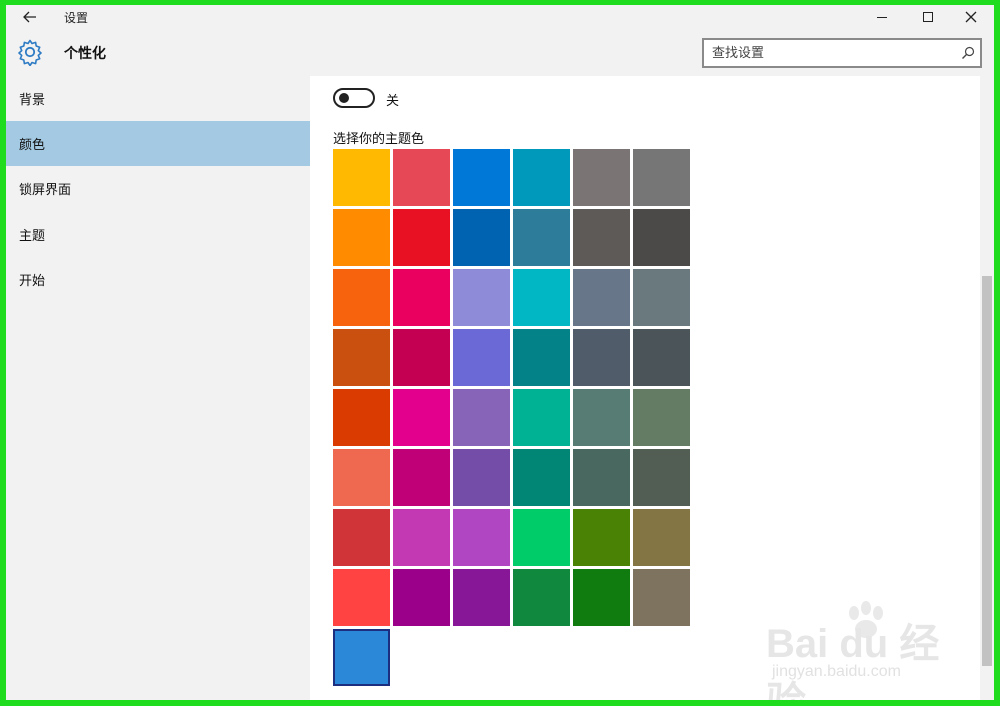  I want to click on back-button, so click(30, 17).